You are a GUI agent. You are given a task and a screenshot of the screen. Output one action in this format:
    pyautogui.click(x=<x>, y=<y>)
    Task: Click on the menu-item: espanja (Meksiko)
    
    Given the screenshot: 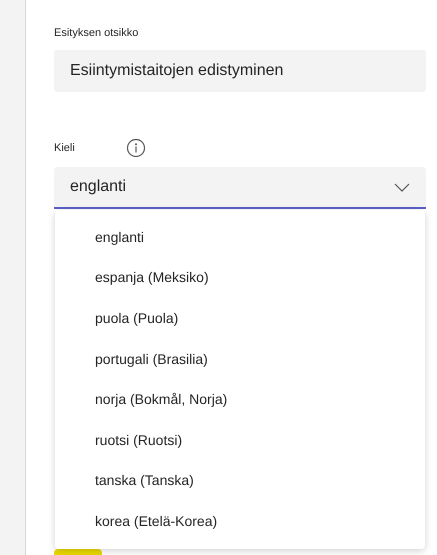 What is the action you would take?
    pyautogui.click(x=240, y=278)
    